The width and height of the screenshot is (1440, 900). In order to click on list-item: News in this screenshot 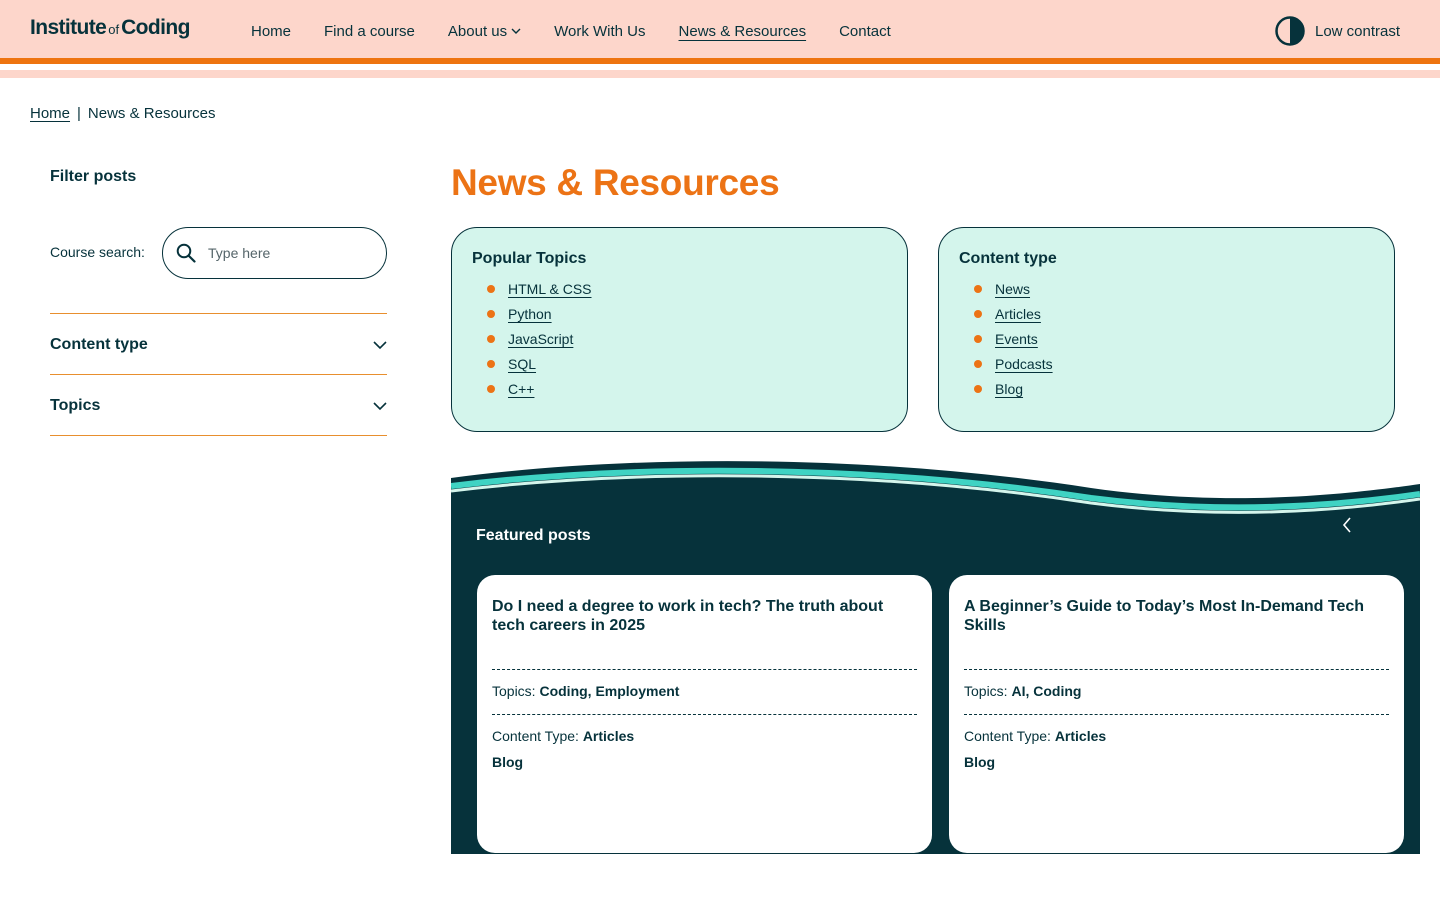, I will do `click(1174, 288)`.